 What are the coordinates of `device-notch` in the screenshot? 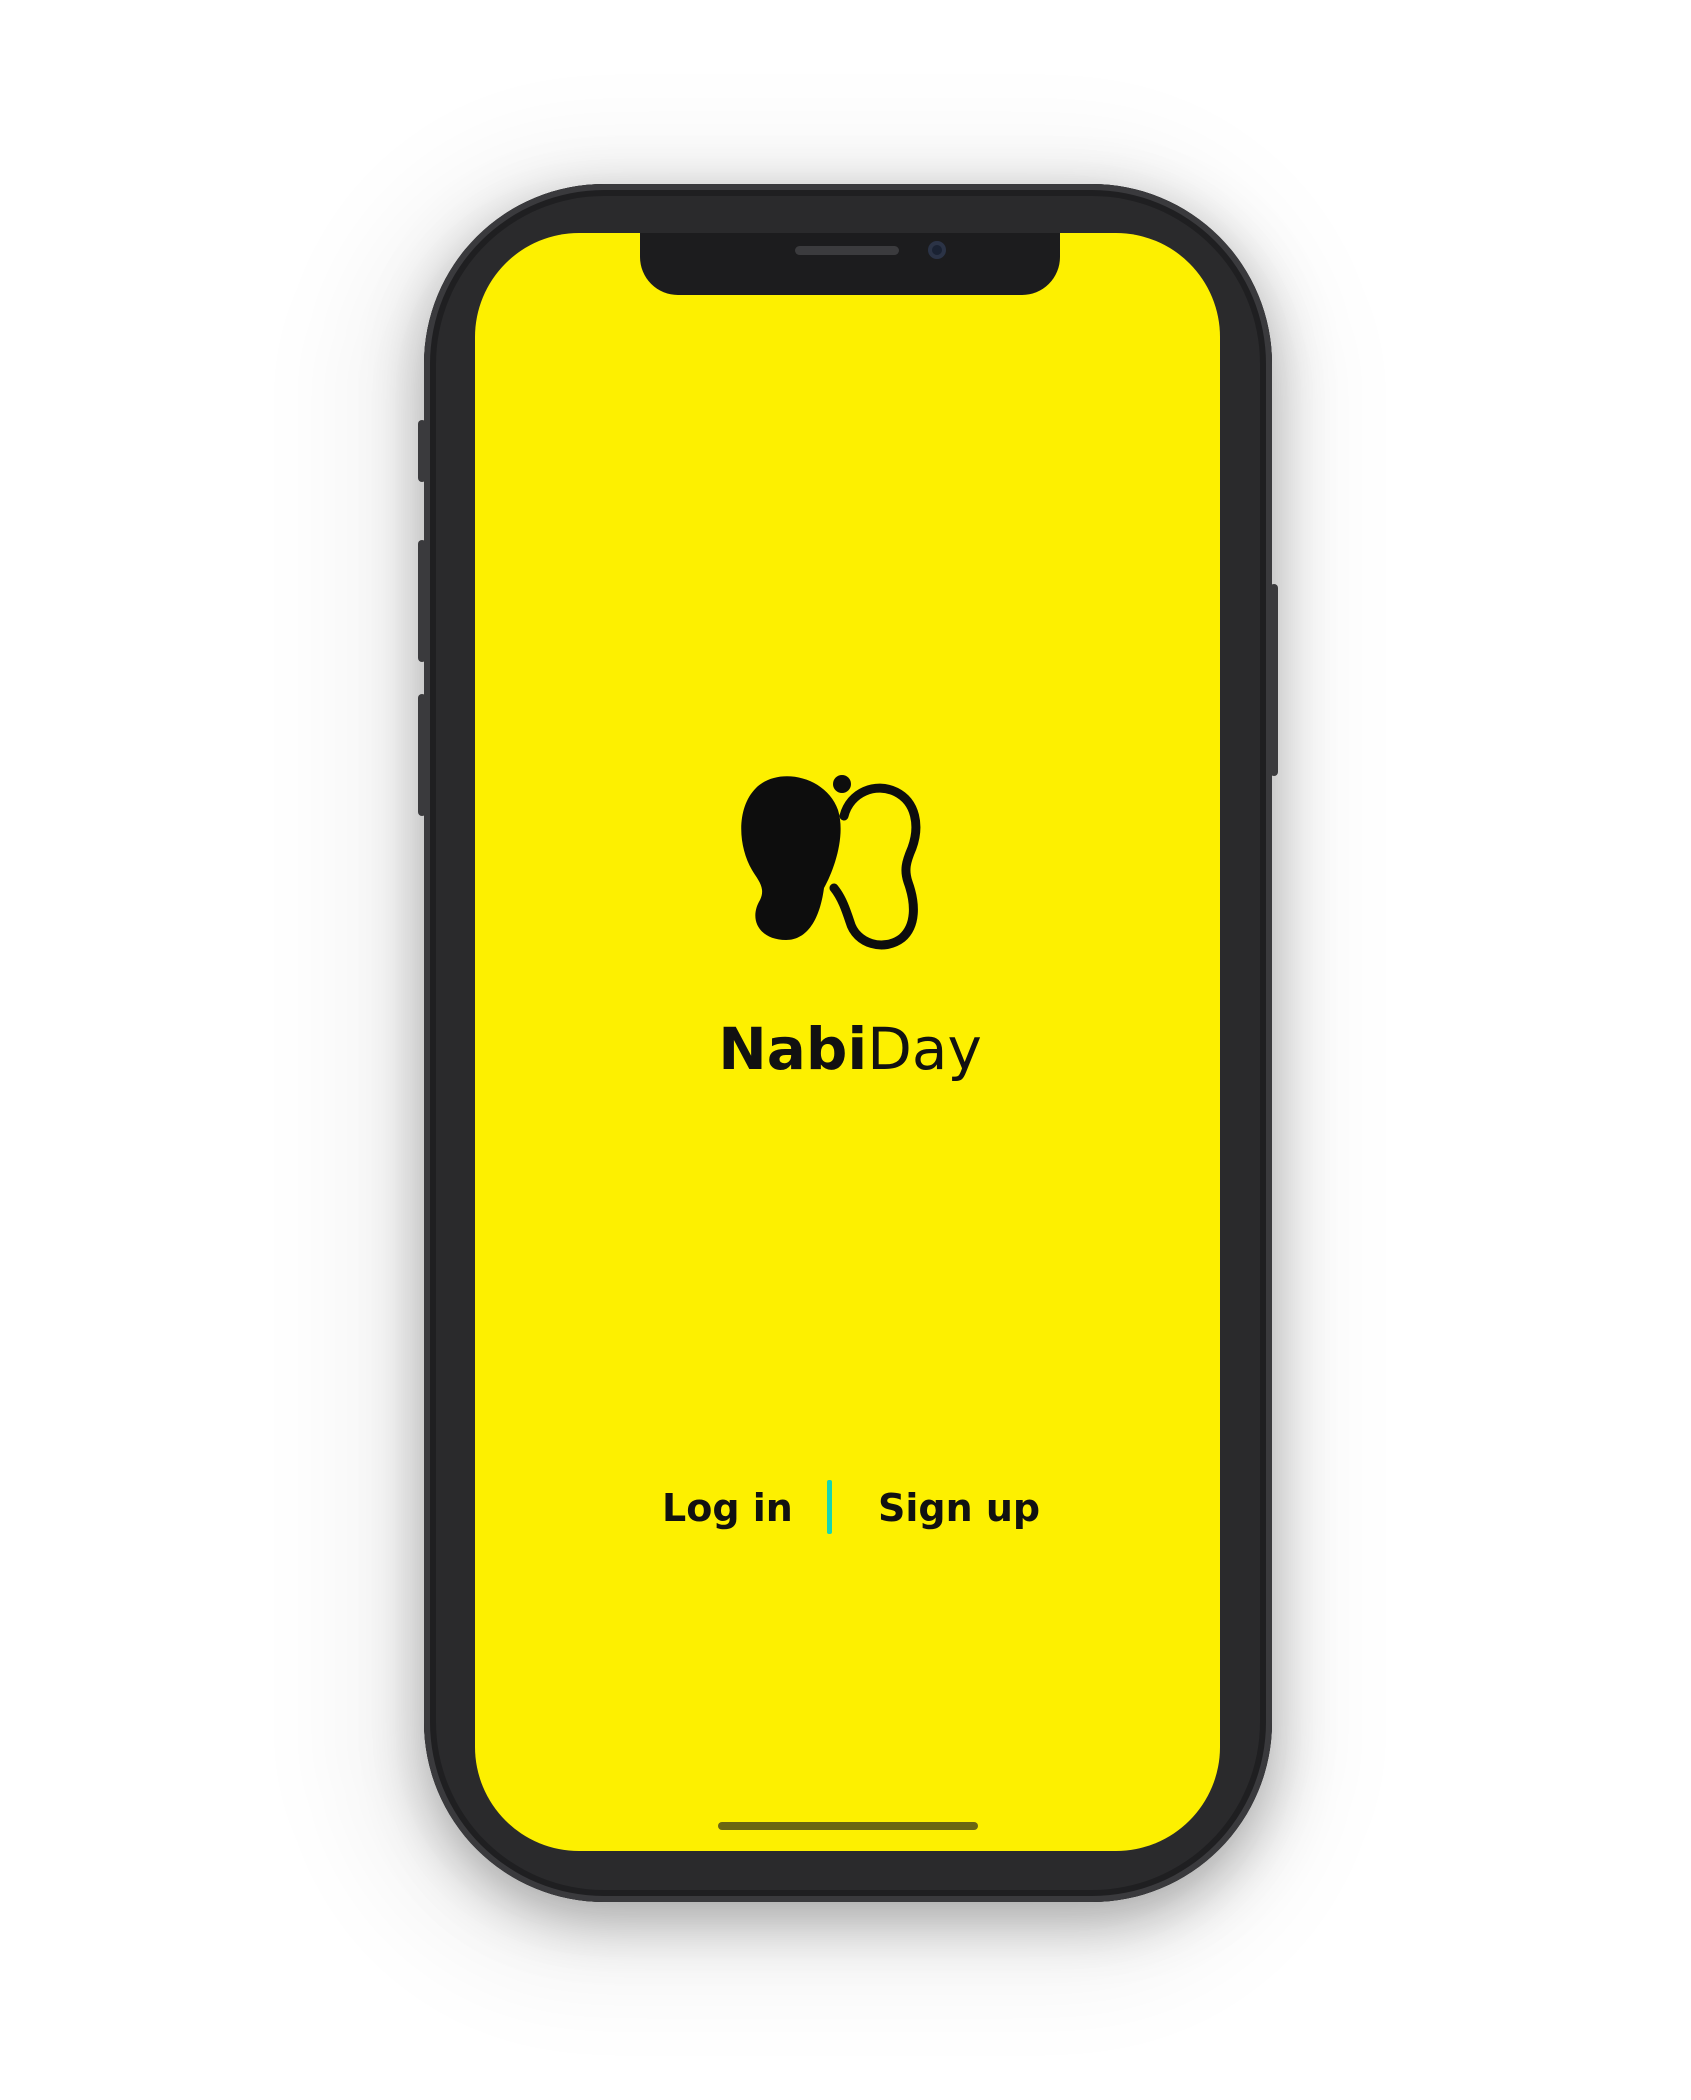 It's located at (850, 264).